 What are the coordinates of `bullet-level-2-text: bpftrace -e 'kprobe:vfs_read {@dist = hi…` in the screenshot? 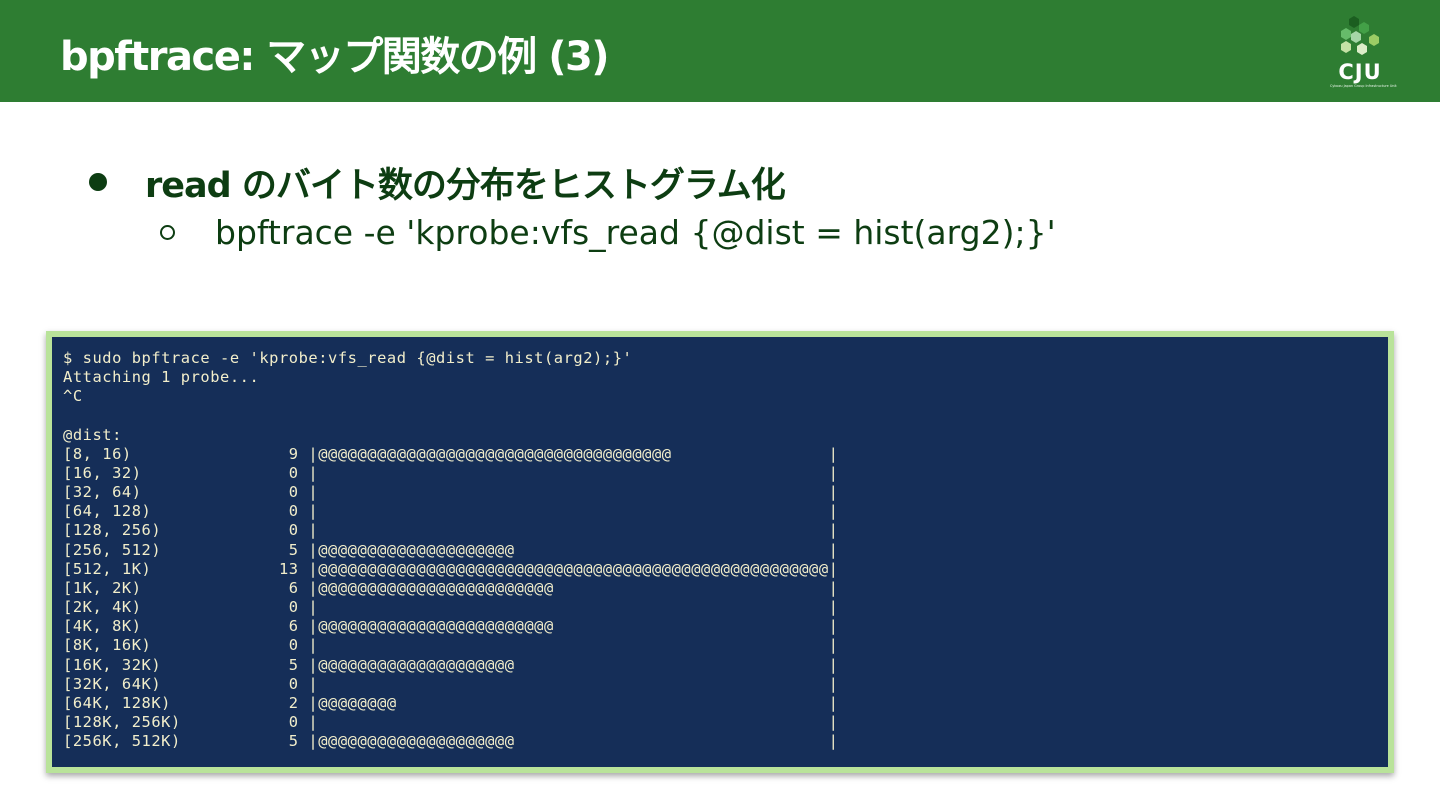 It's located at (635, 232).